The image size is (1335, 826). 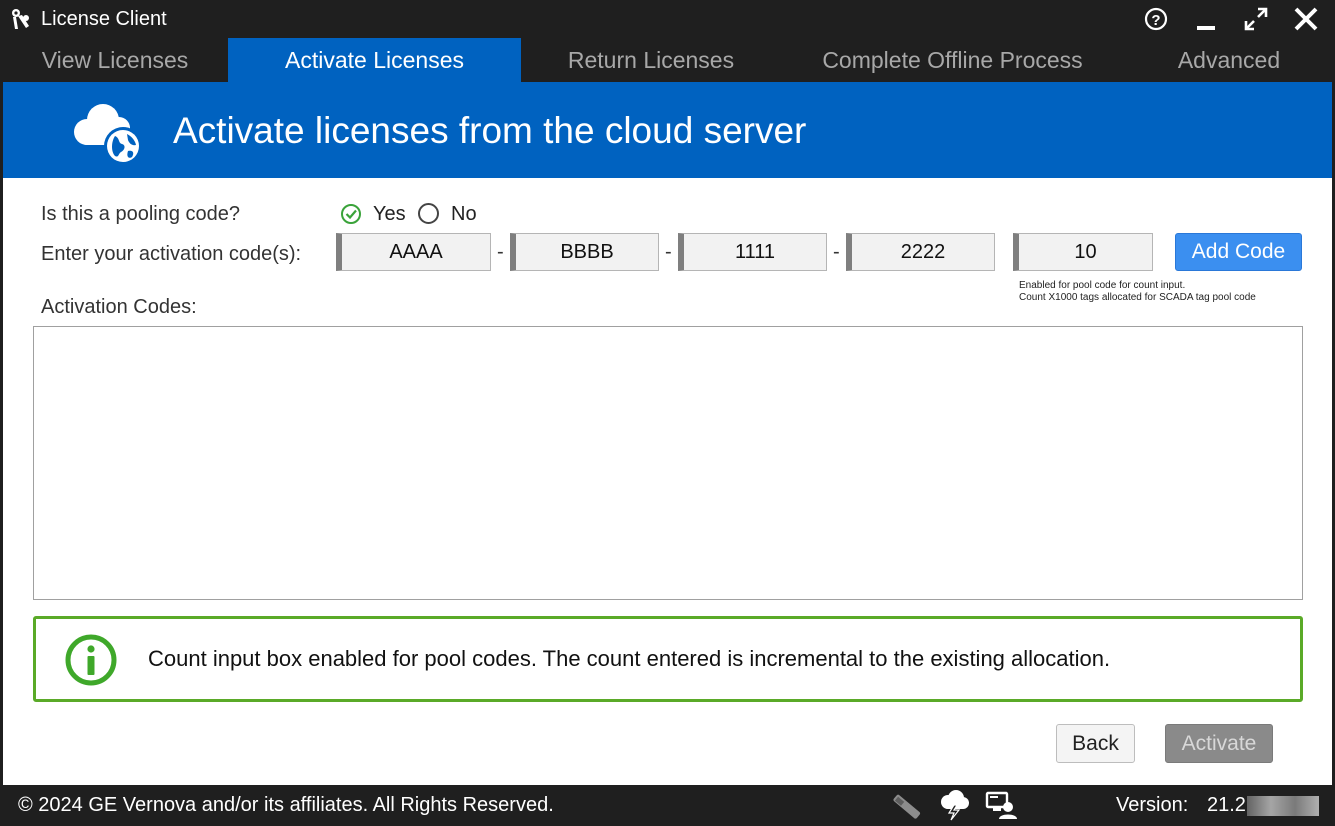 What do you see at coordinates (1095, 743) in the screenshot?
I see `back-button: Back` at bounding box center [1095, 743].